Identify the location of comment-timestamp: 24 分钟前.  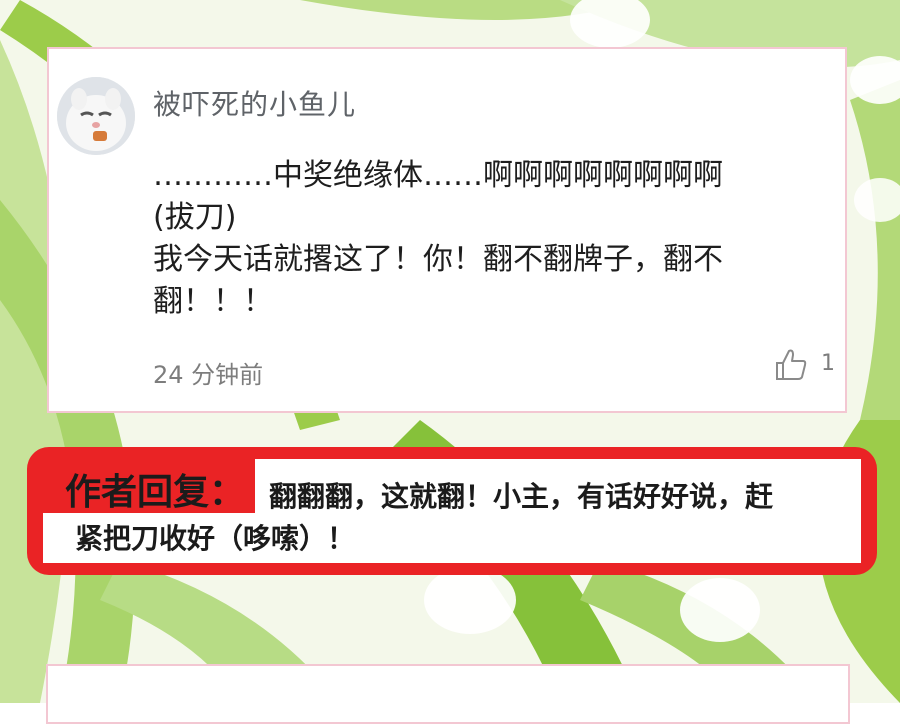
(208, 375).